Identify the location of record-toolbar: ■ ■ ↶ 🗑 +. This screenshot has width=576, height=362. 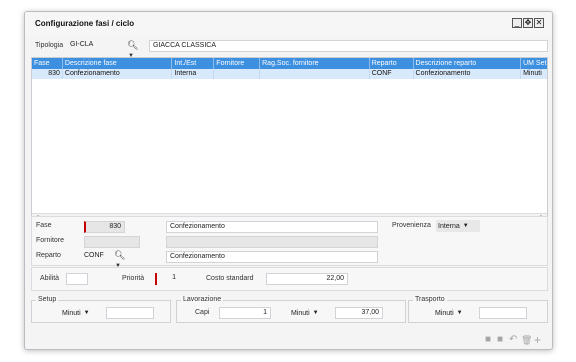
(289, 340).